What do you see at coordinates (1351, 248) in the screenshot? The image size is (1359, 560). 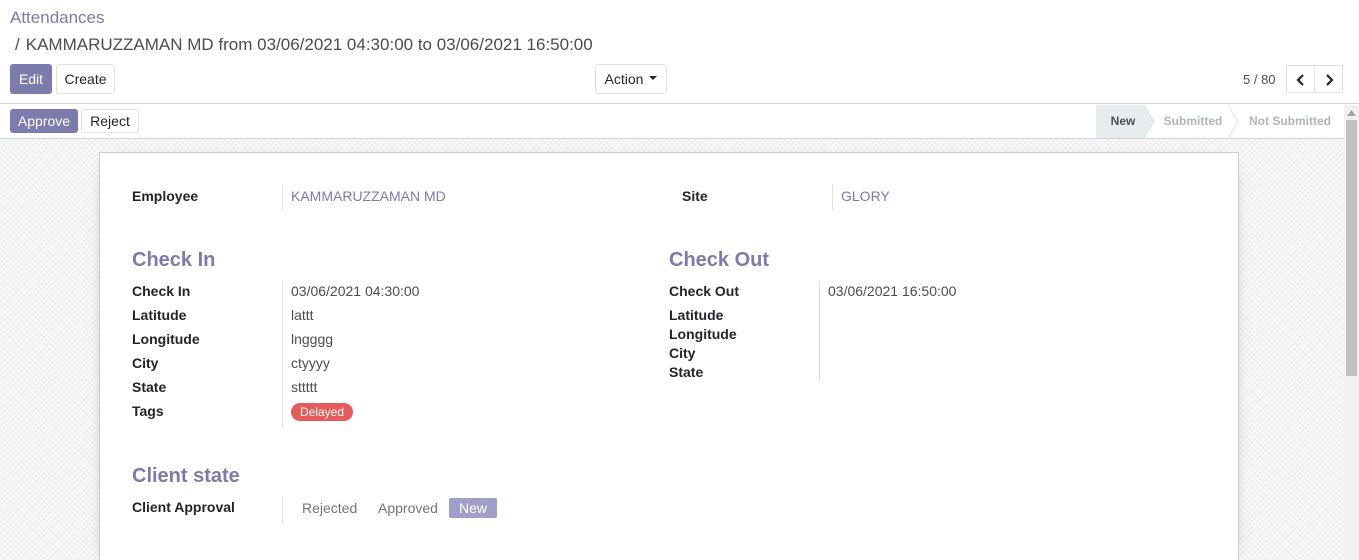 I see `scrollbar-thumb` at bounding box center [1351, 248].